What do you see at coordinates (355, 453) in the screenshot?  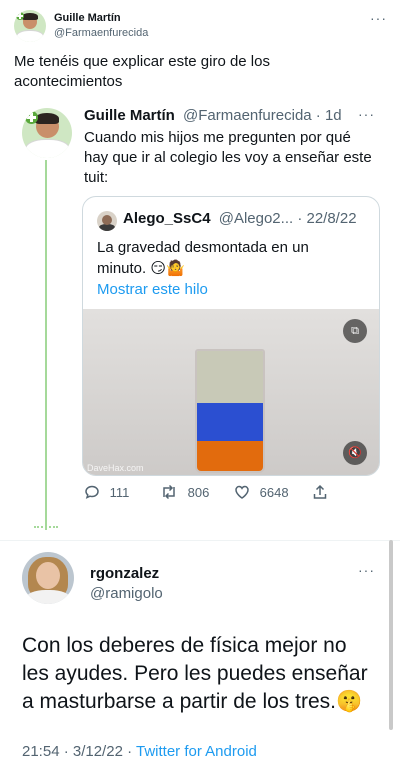 I see `mute-icon: 🔇` at bounding box center [355, 453].